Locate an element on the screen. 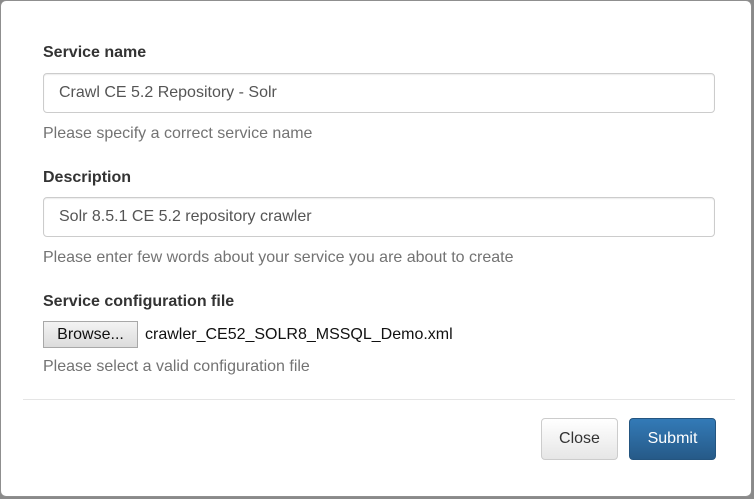 The height and width of the screenshot is (499, 754). service-name-label: Service name is located at coordinates (95, 52).